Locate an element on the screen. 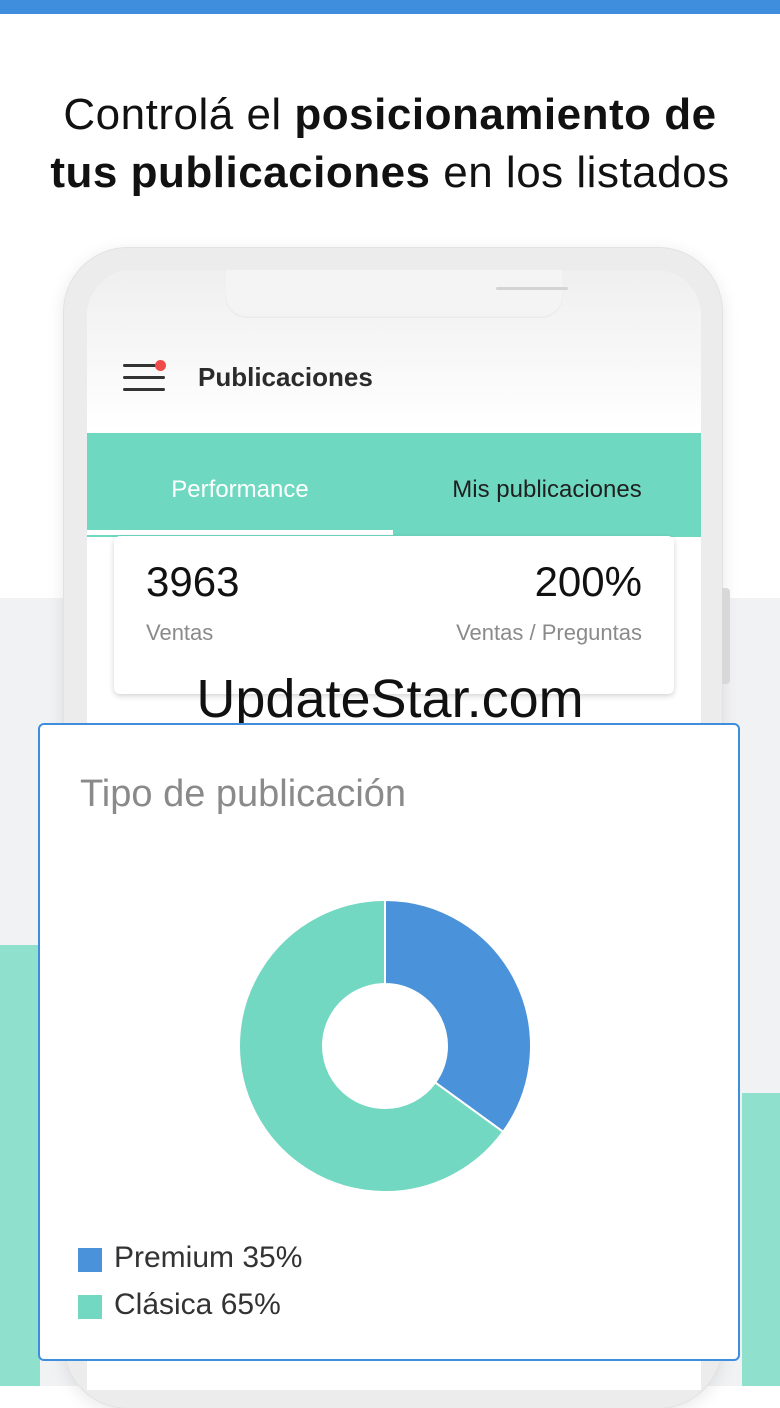 This screenshot has height=1408, width=780. background-accent-left is located at coordinates (20, 1165).